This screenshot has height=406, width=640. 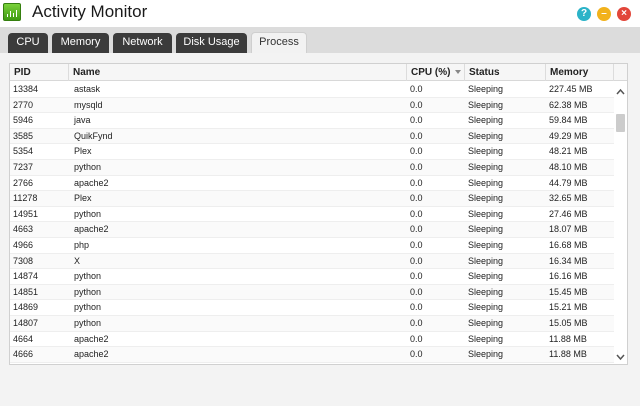 I want to click on column-header-memory: Memory, so click(x=580, y=72).